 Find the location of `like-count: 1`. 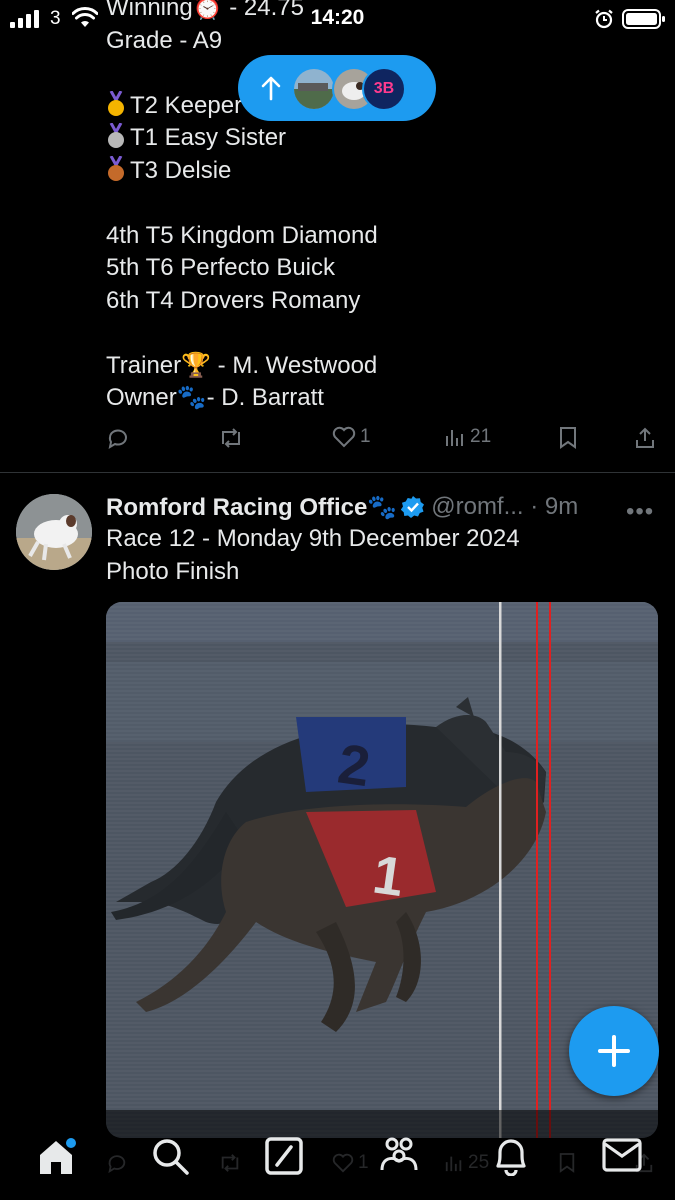

like-count: 1 is located at coordinates (365, 436).